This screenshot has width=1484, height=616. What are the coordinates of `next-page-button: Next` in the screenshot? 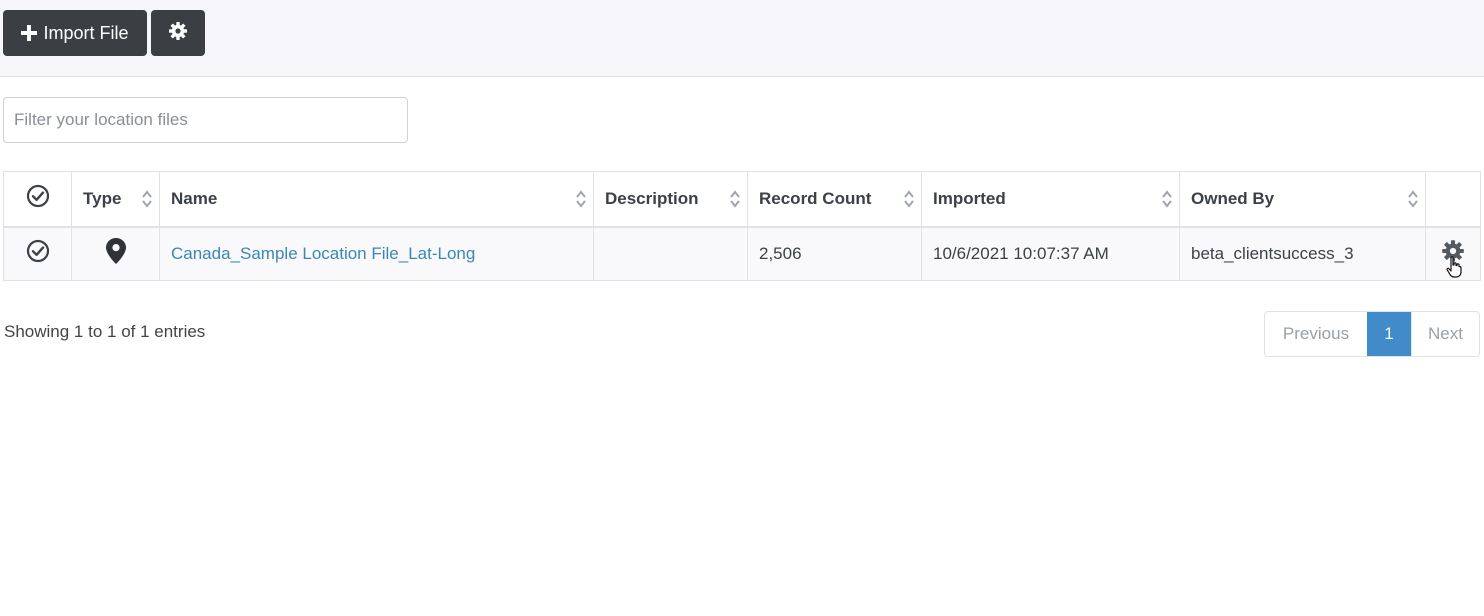 It's located at (1445, 334).